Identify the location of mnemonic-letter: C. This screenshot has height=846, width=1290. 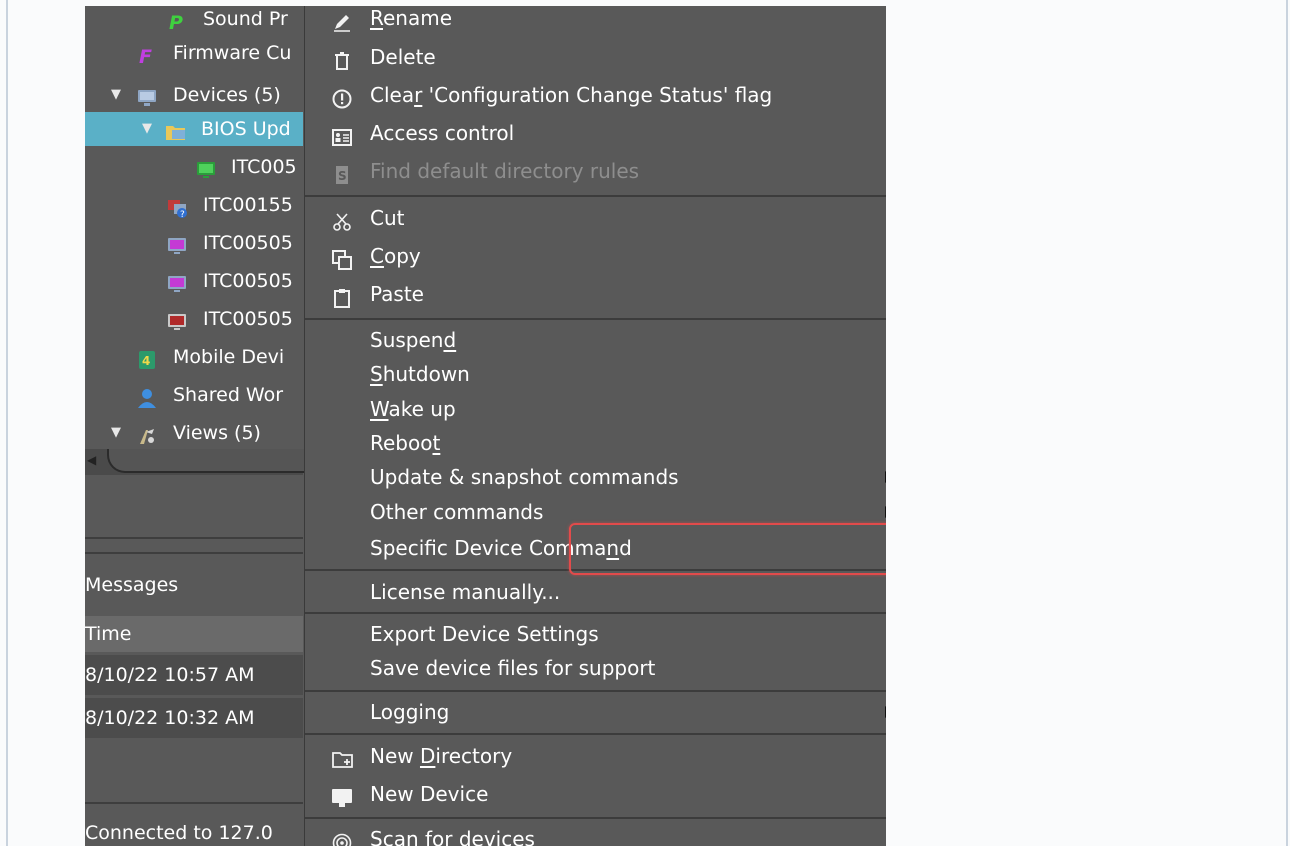
(377, 256).